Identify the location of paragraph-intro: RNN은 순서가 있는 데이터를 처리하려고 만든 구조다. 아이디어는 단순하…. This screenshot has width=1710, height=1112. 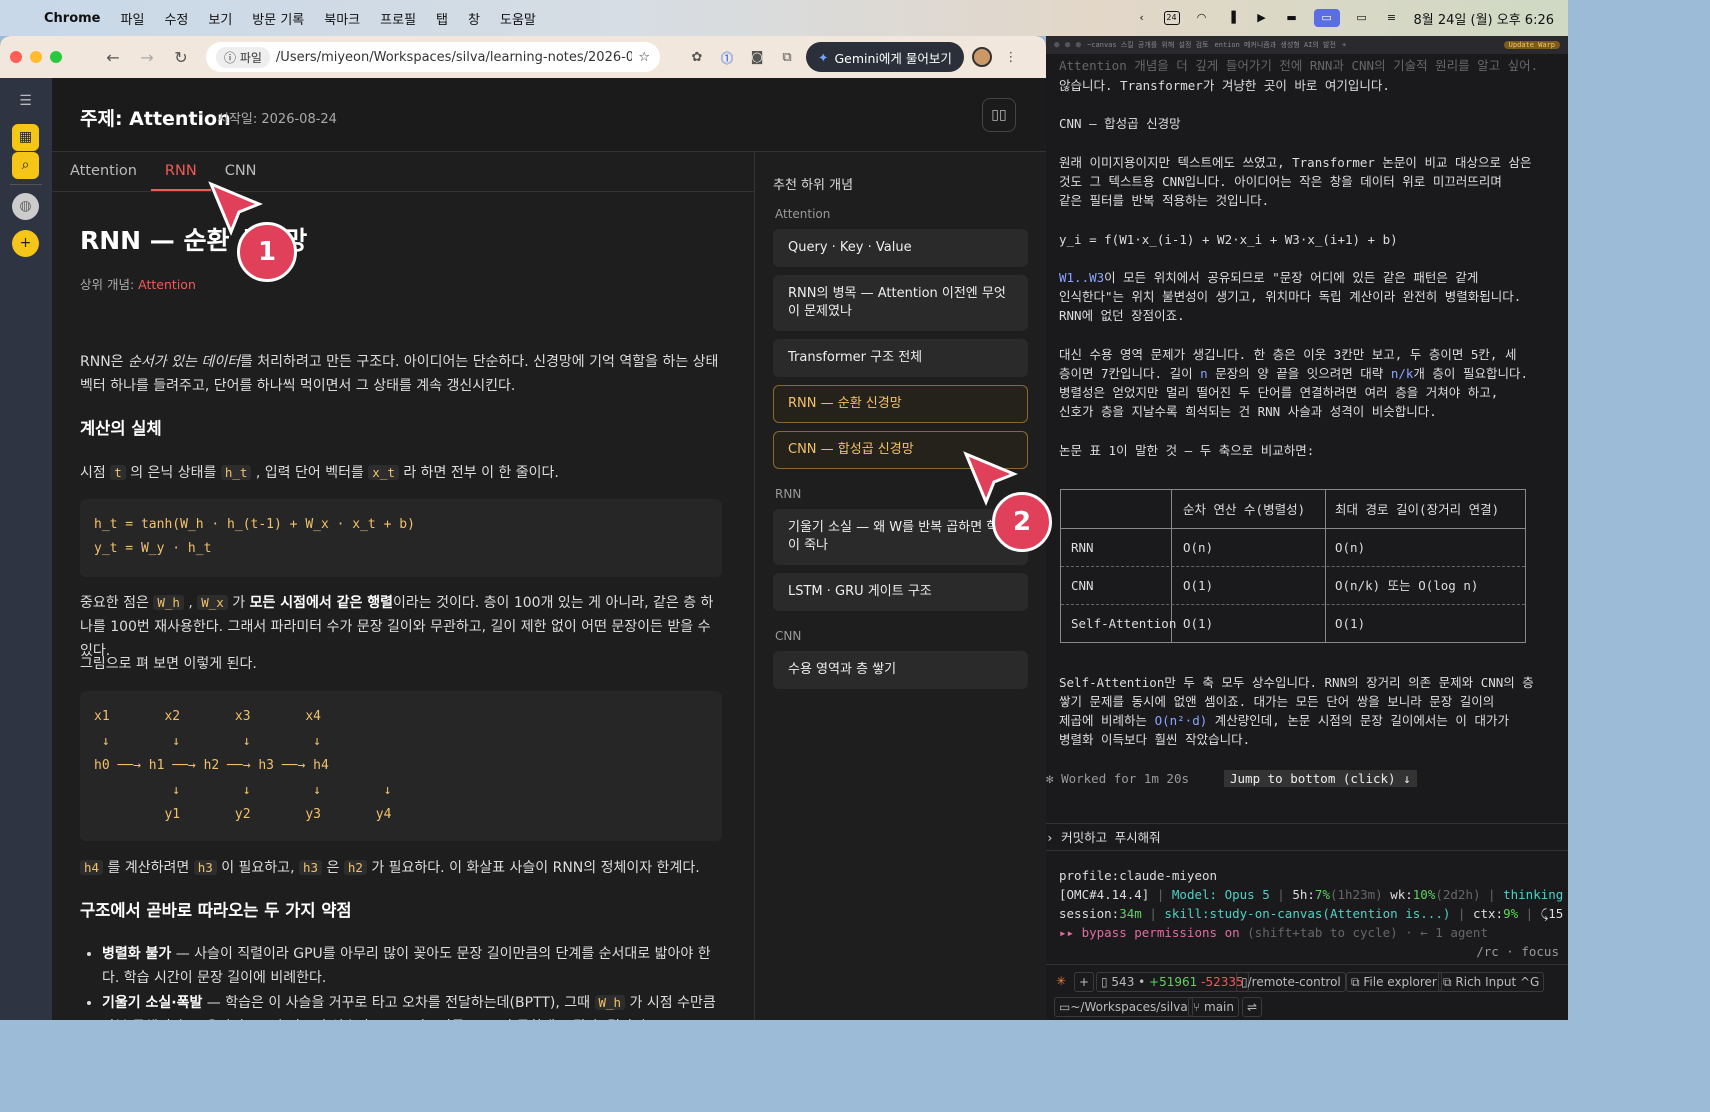
(400, 374).